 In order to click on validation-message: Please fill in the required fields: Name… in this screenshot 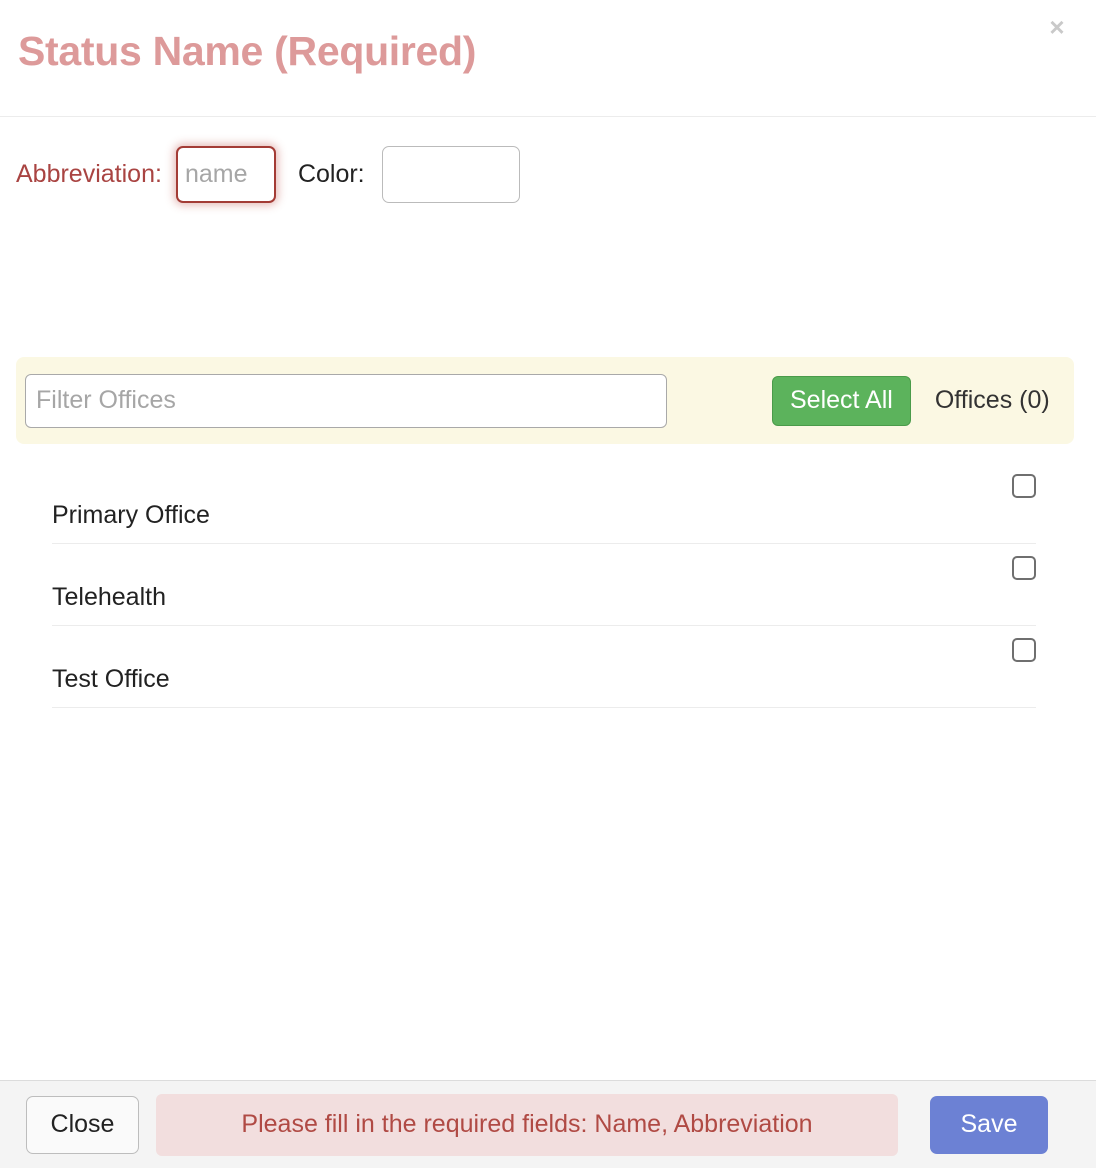, I will do `click(527, 1124)`.